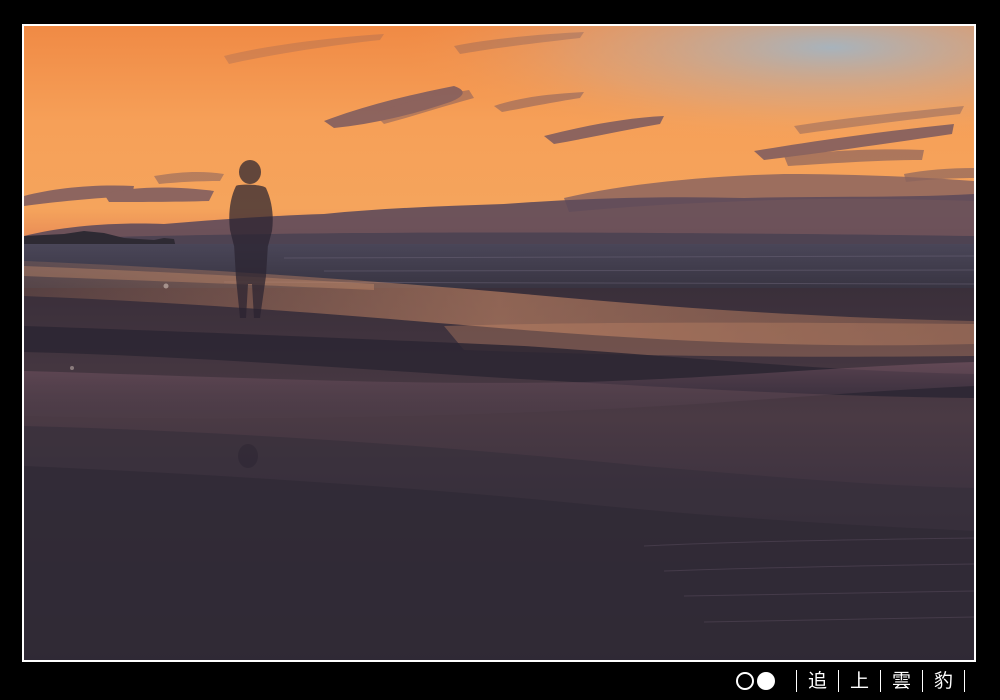  I want to click on signature-char-1: 追, so click(817, 680).